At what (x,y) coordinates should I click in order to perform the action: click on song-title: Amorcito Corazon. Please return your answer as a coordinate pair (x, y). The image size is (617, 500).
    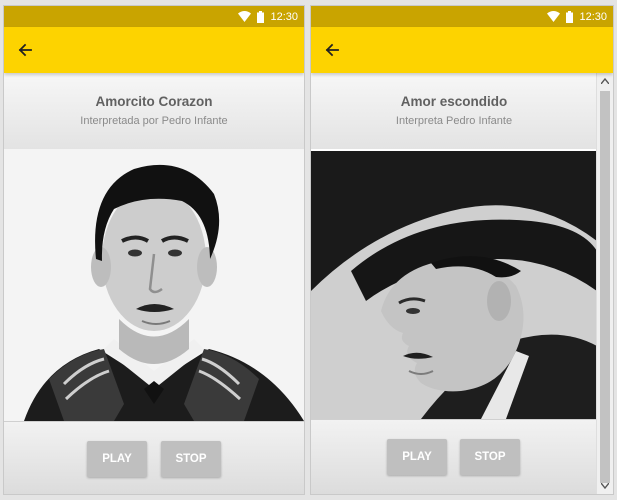
    Looking at the image, I should click on (154, 101).